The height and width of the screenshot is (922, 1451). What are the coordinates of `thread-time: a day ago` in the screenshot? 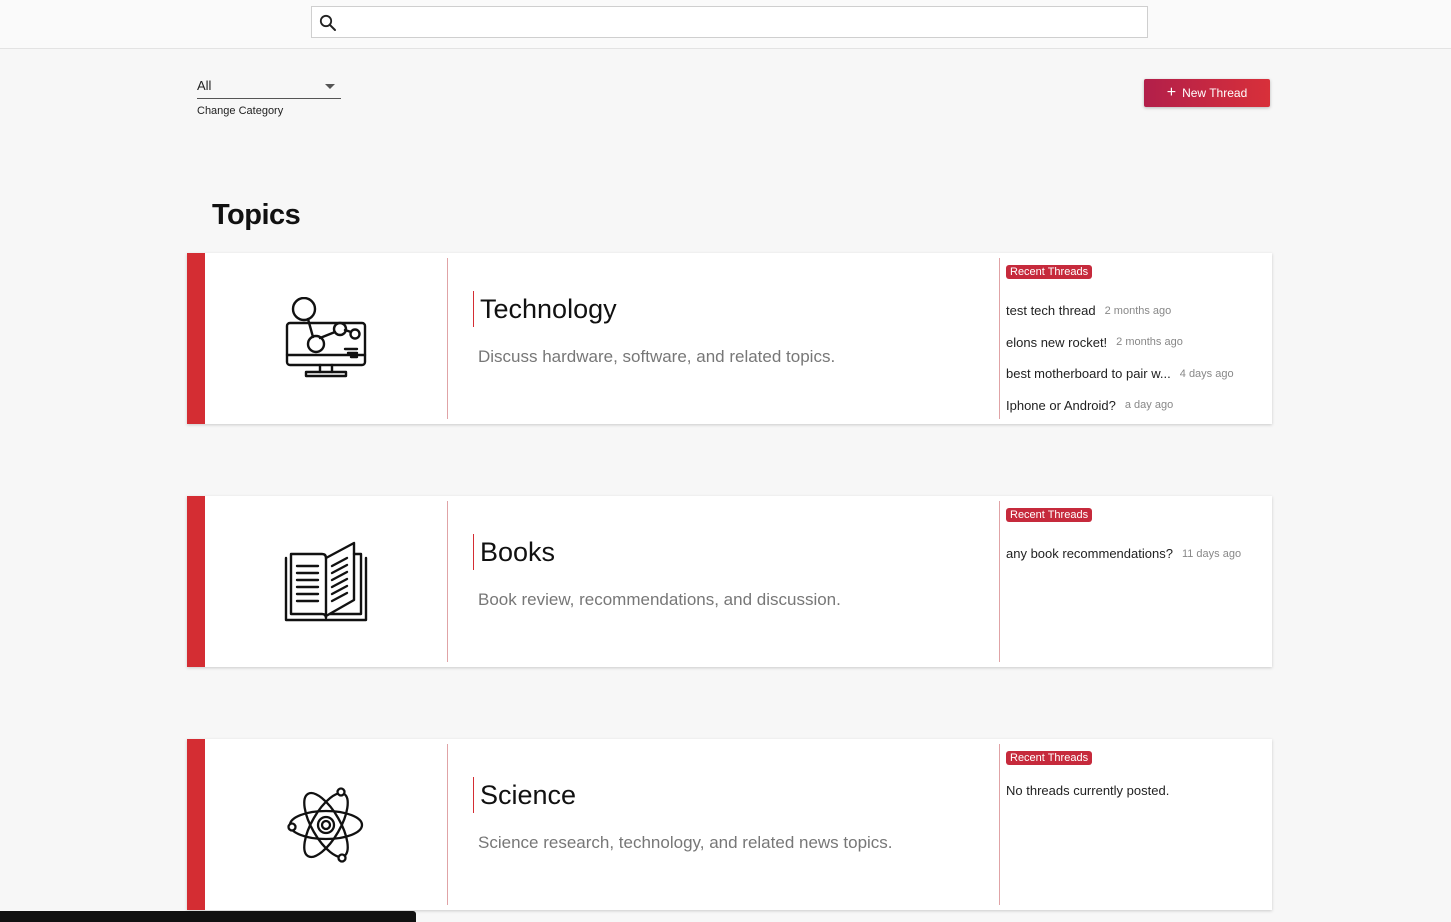 It's located at (1149, 405).